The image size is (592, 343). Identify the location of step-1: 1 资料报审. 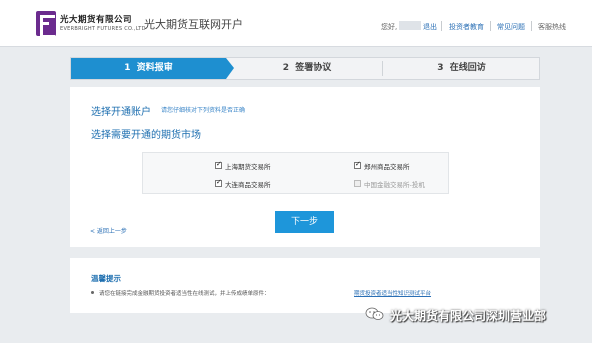
(148, 68).